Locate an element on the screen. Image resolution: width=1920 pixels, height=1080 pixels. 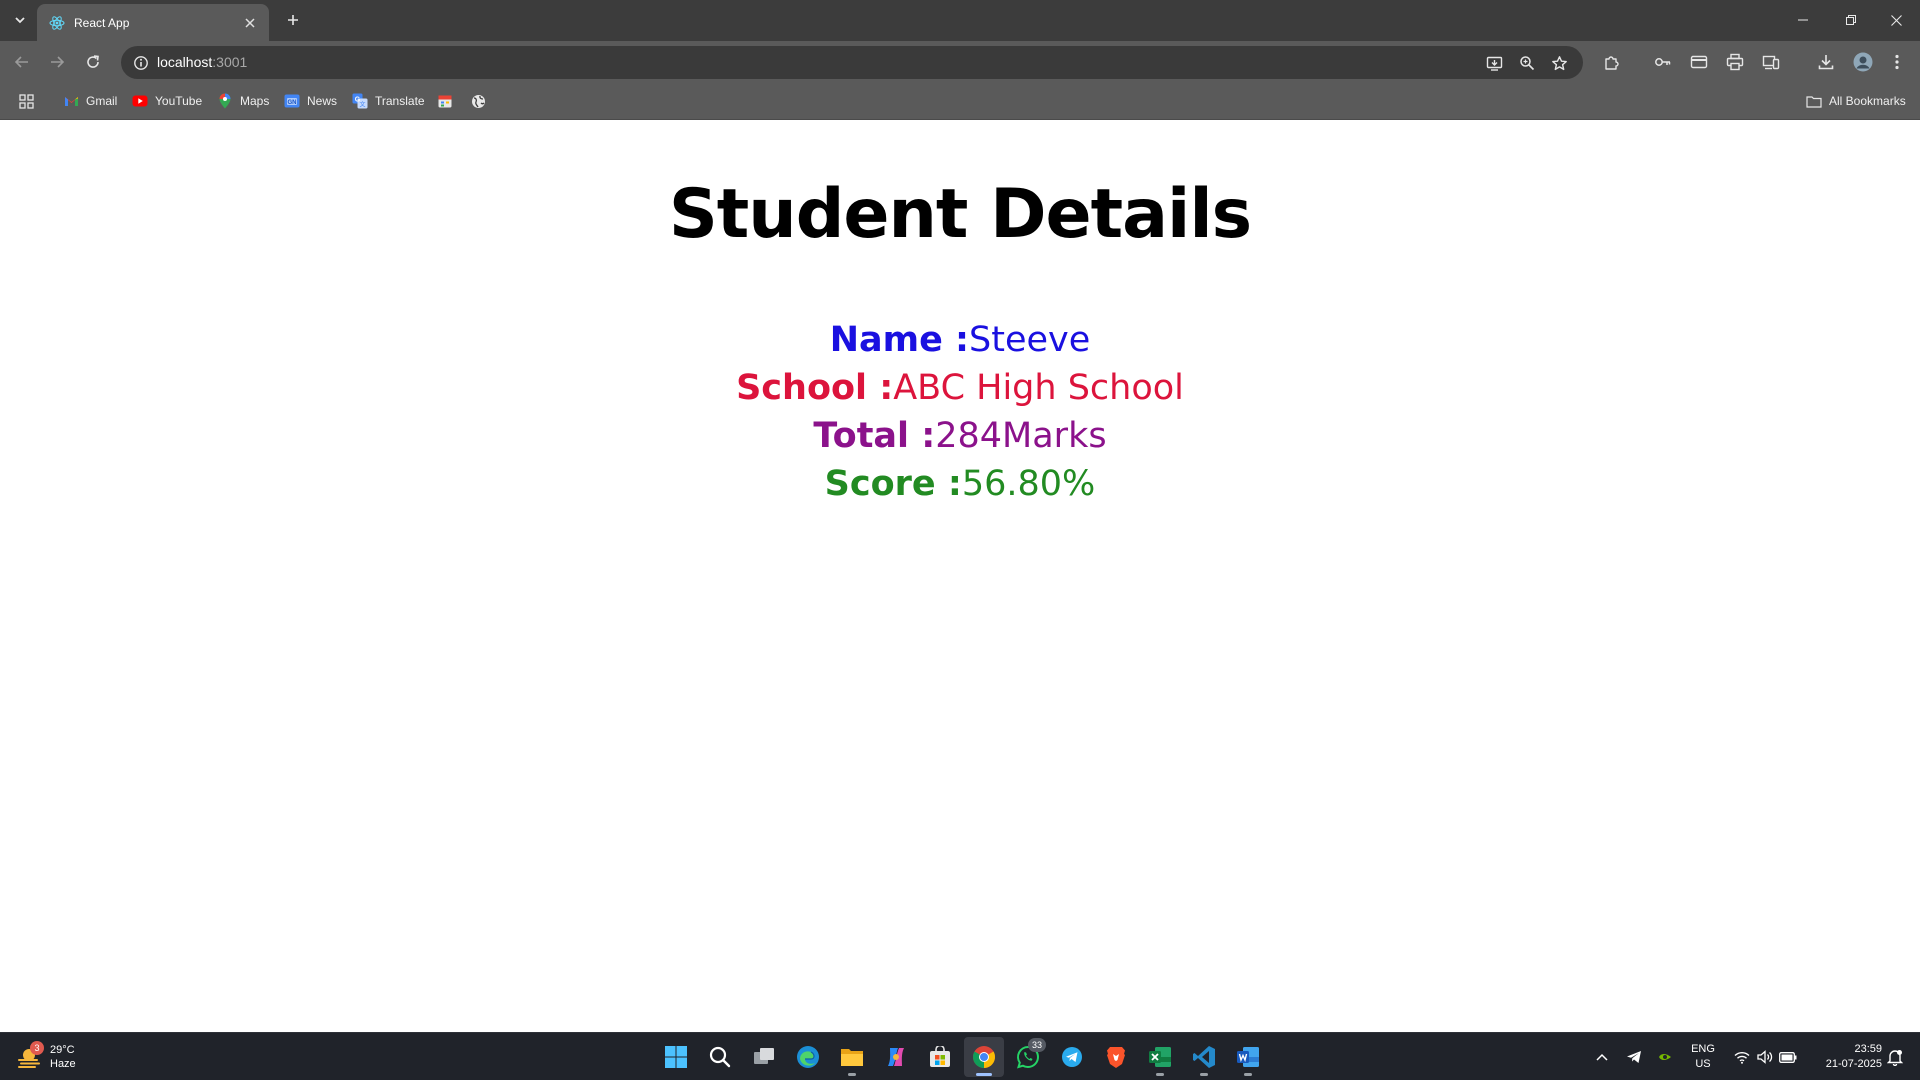
all-bookmarks: All Bookmarks is located at coordinates (1856, 101).